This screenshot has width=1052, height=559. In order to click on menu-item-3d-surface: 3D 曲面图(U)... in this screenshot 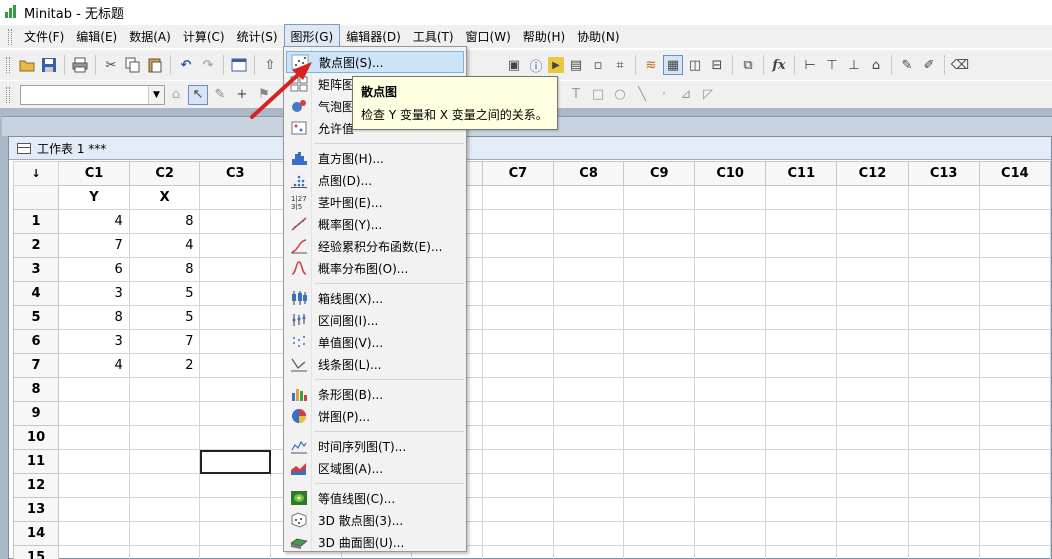, I will do `click(375, 542)`.